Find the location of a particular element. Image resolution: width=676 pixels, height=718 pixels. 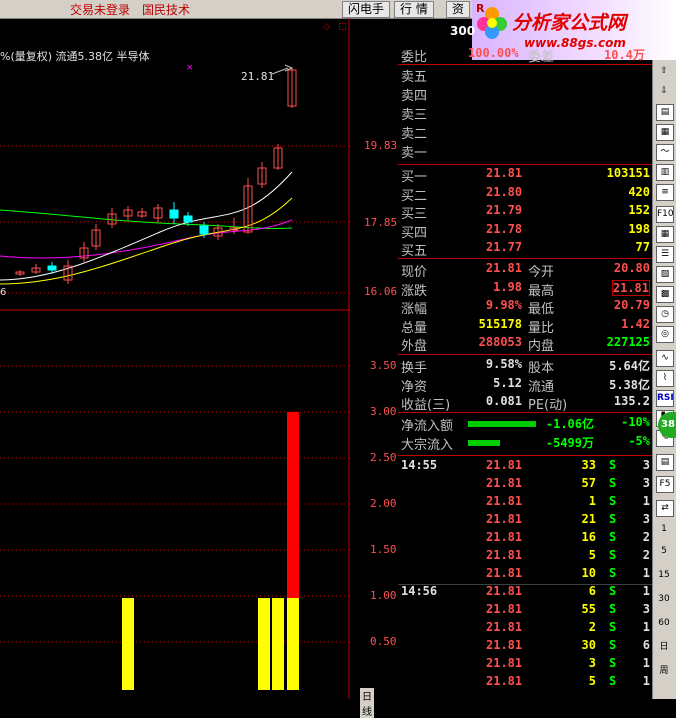

flow-row: 大宗流入 -5499万 -5% is located at coordinates (525, 443).